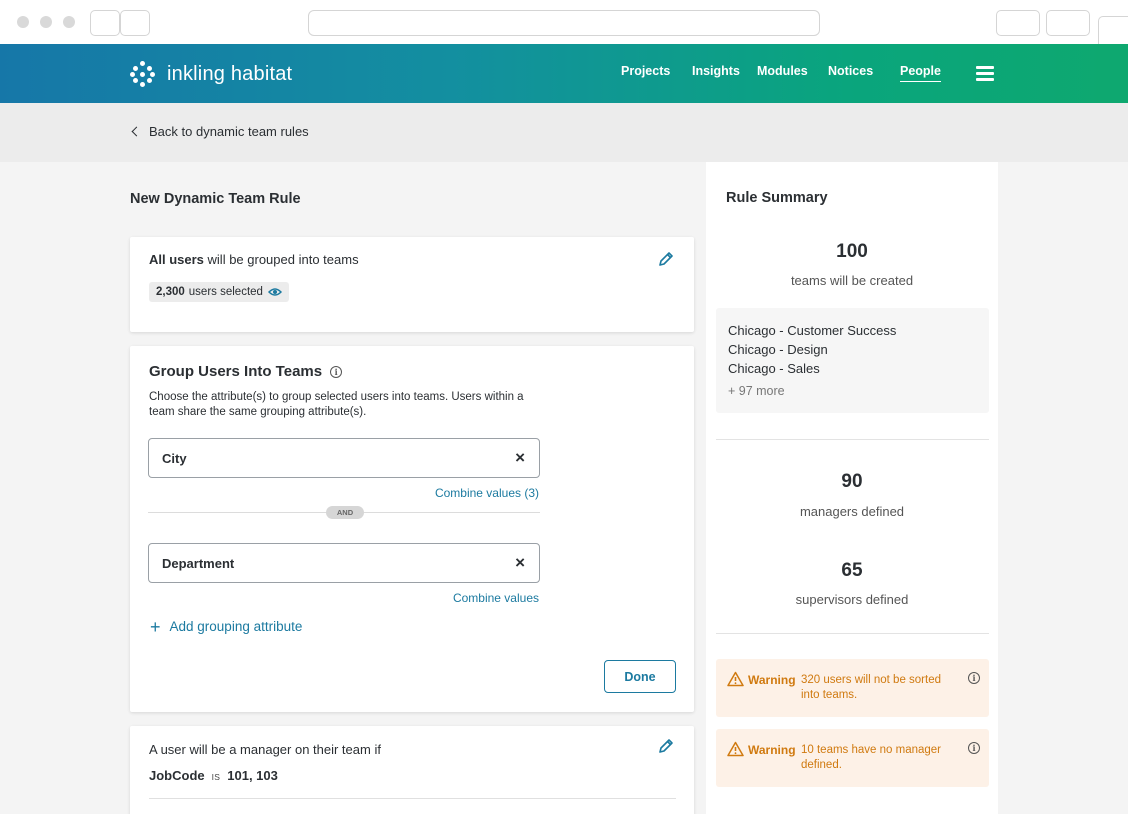 This screenshot has height=814, width=1128. Describe the element at coordinates (344, 563) in the screenshot. I see `attribute-field-department: Department ×` at that location.